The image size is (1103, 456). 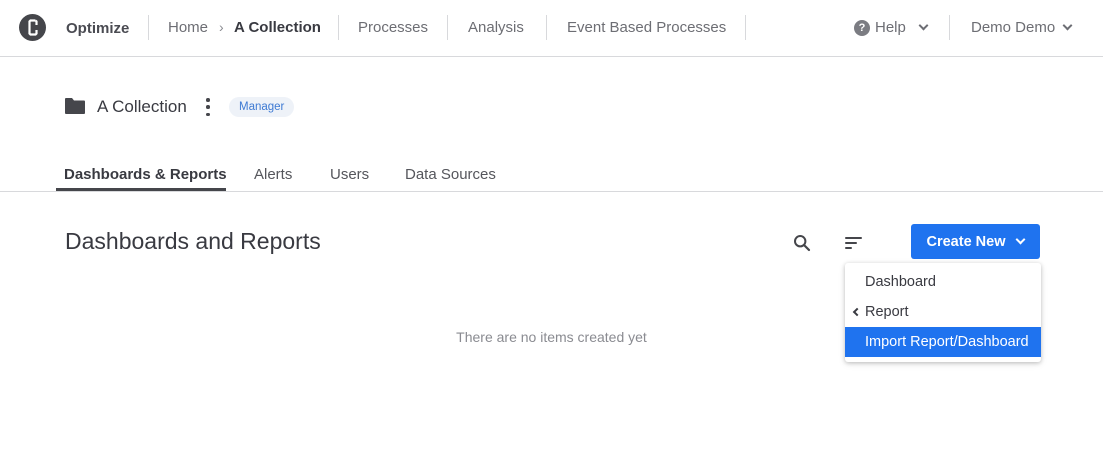 I want to click on create-new-label: Create New, so click(x=966, y=241).